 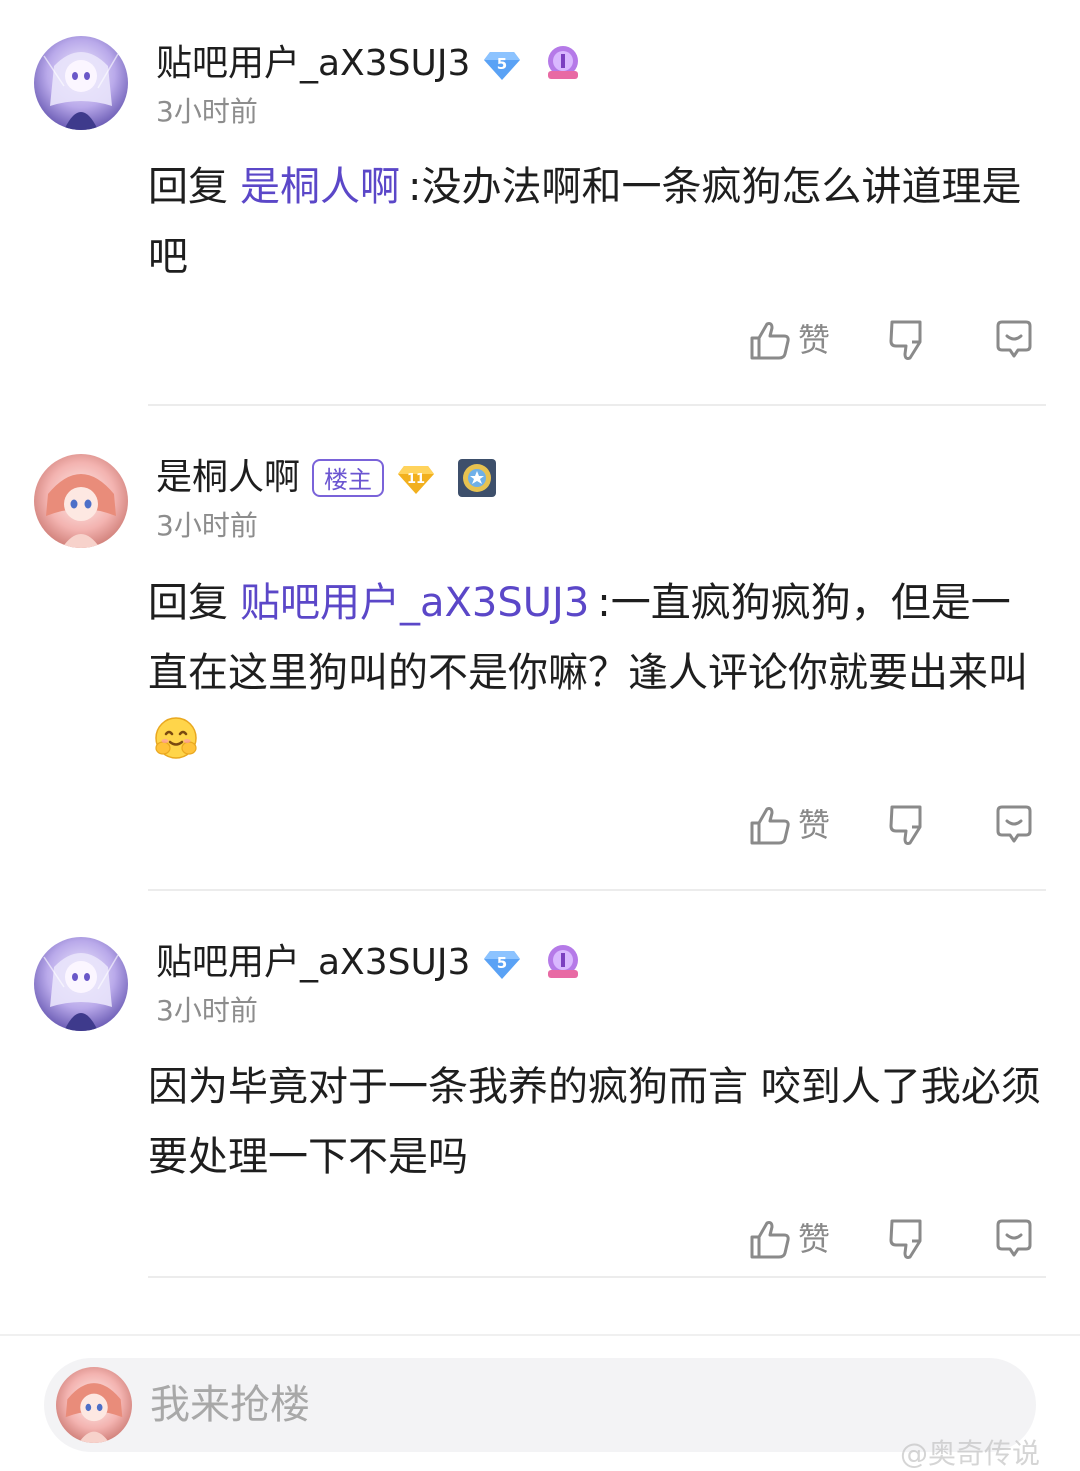 I want to click on svg-text: 11, so click(x=416, y=479).